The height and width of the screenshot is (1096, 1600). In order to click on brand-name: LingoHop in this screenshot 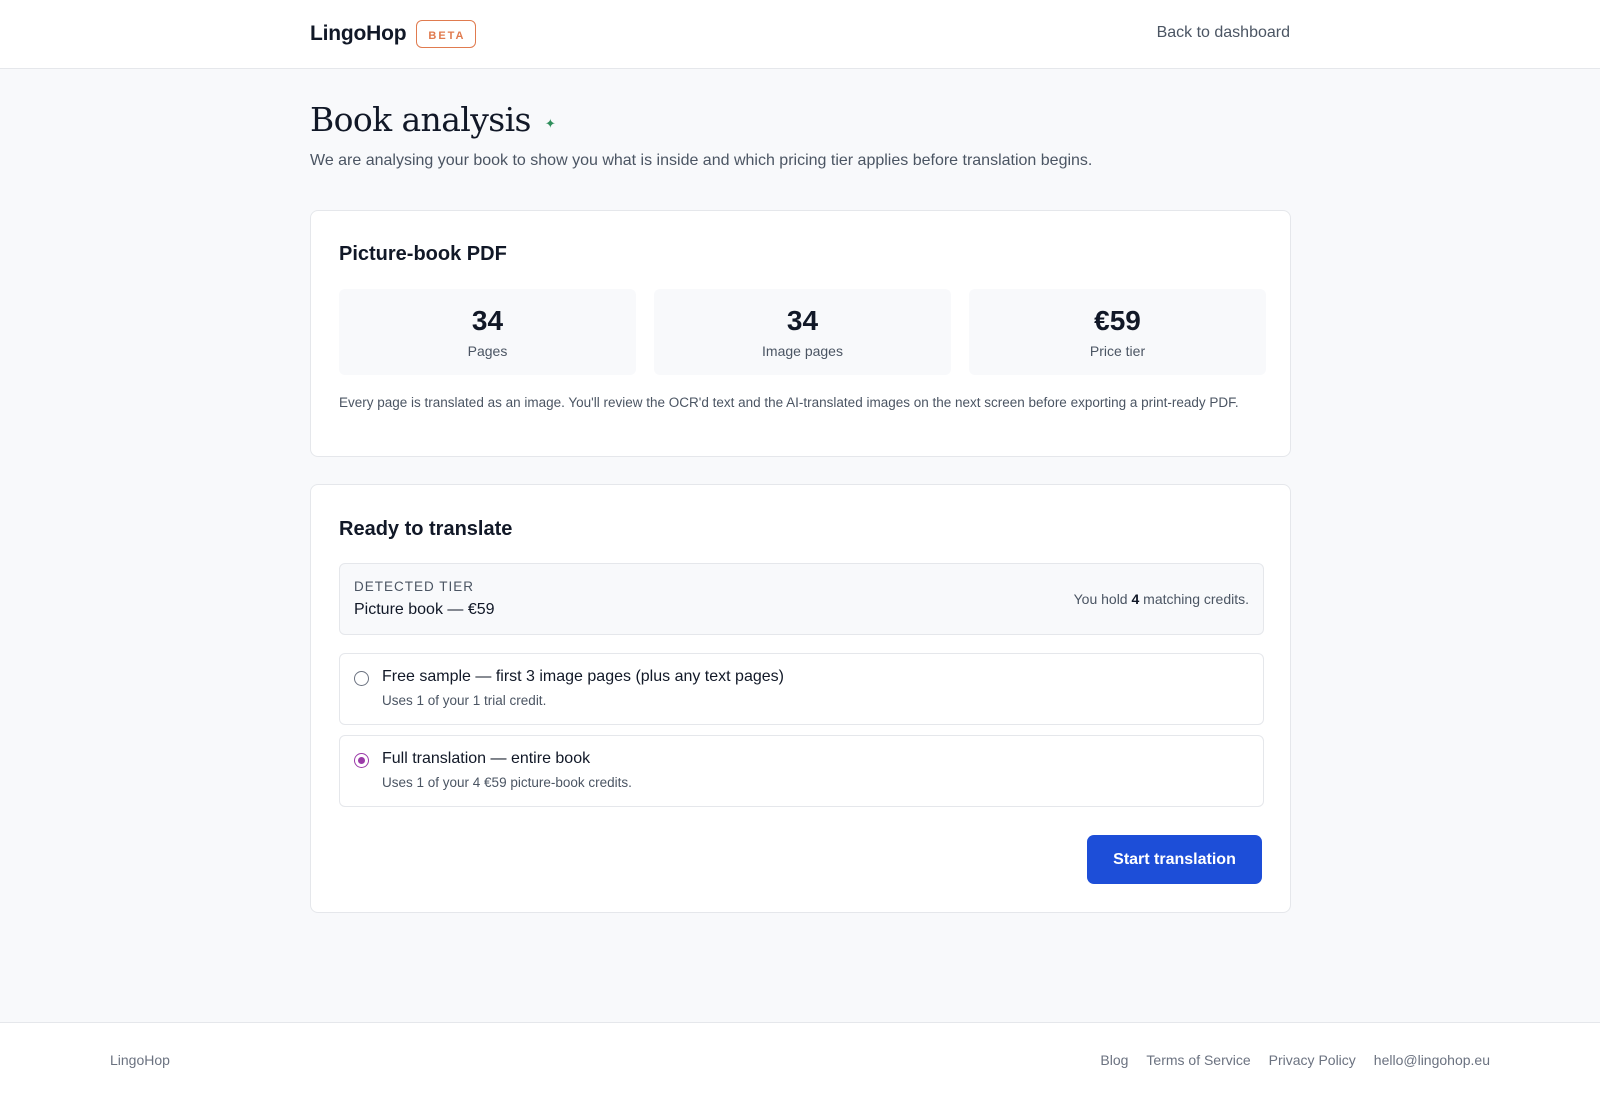, I will do `click(358, 34)`.